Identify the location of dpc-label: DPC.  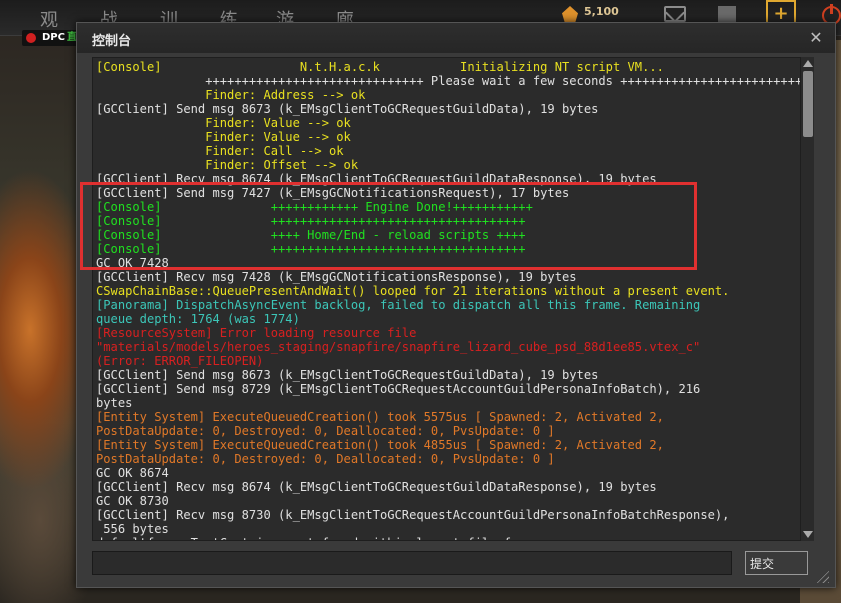
(53, 37).